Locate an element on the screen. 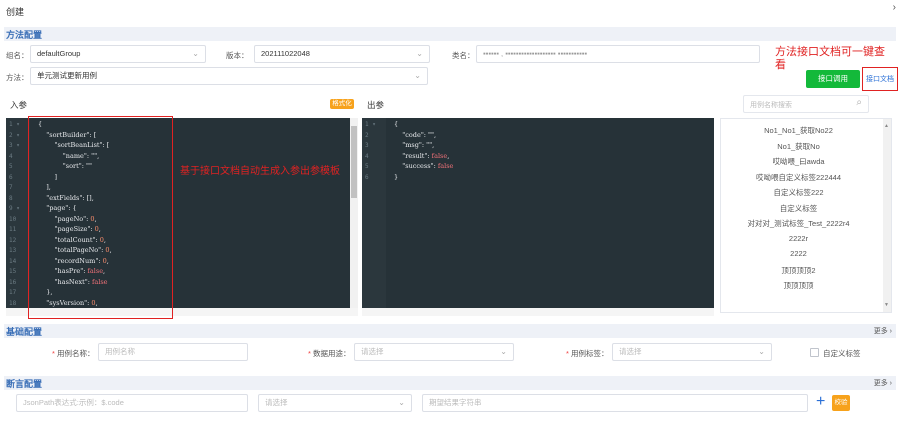 The width and height of the screenshot is (900, 434). output-editor-hscrollbar is located at coordinates (538, 312).